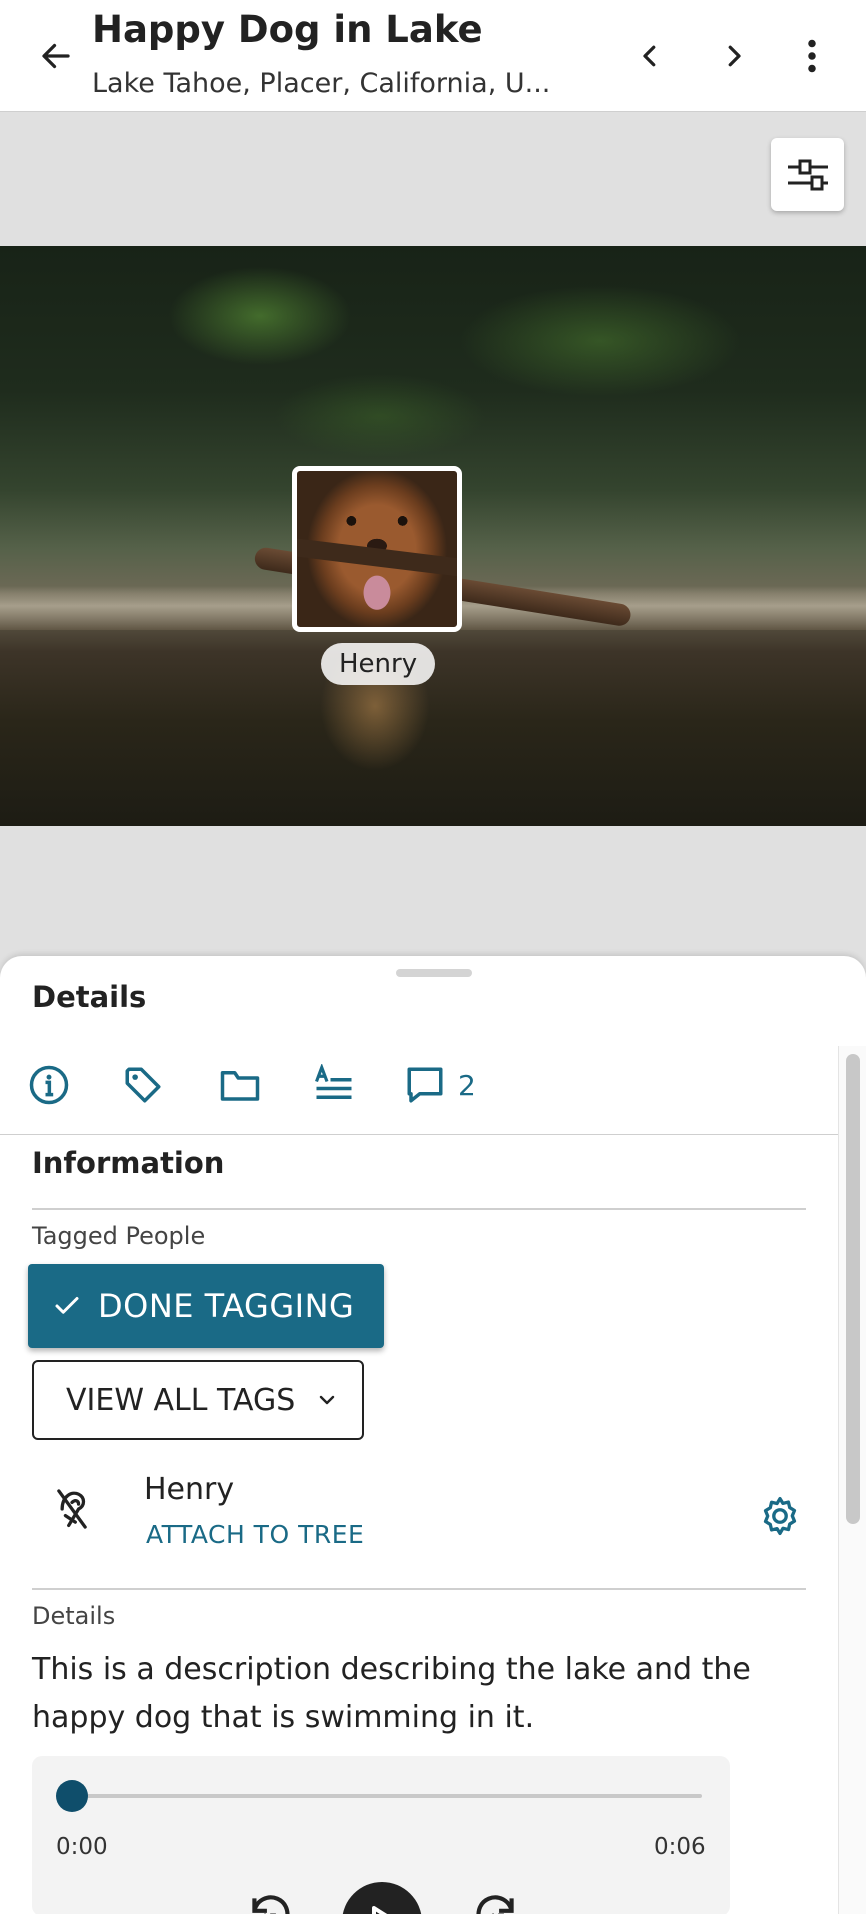 Image resolution: width=866 pixels, height=1914 pixels. I want to click on more-vertical-icon, so click(812, 56).